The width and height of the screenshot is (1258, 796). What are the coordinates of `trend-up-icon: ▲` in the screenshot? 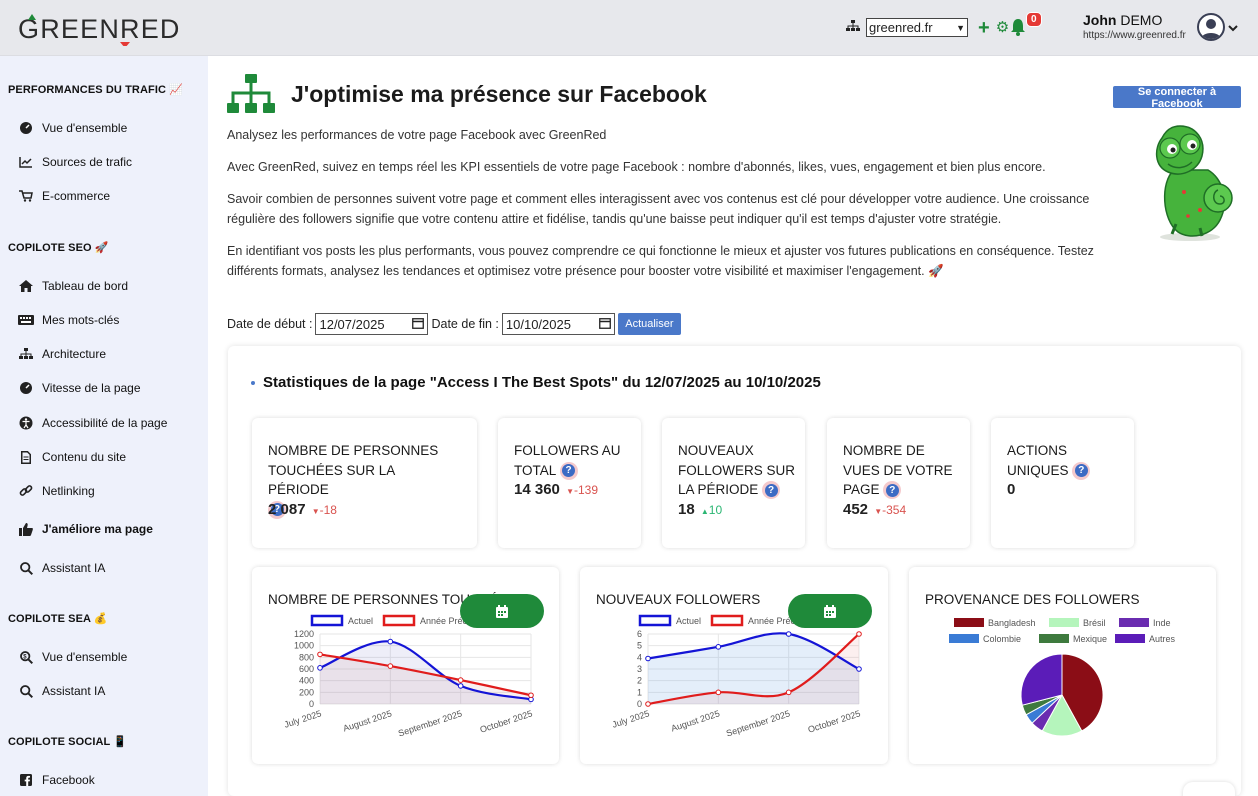 It's located at (704, 511).